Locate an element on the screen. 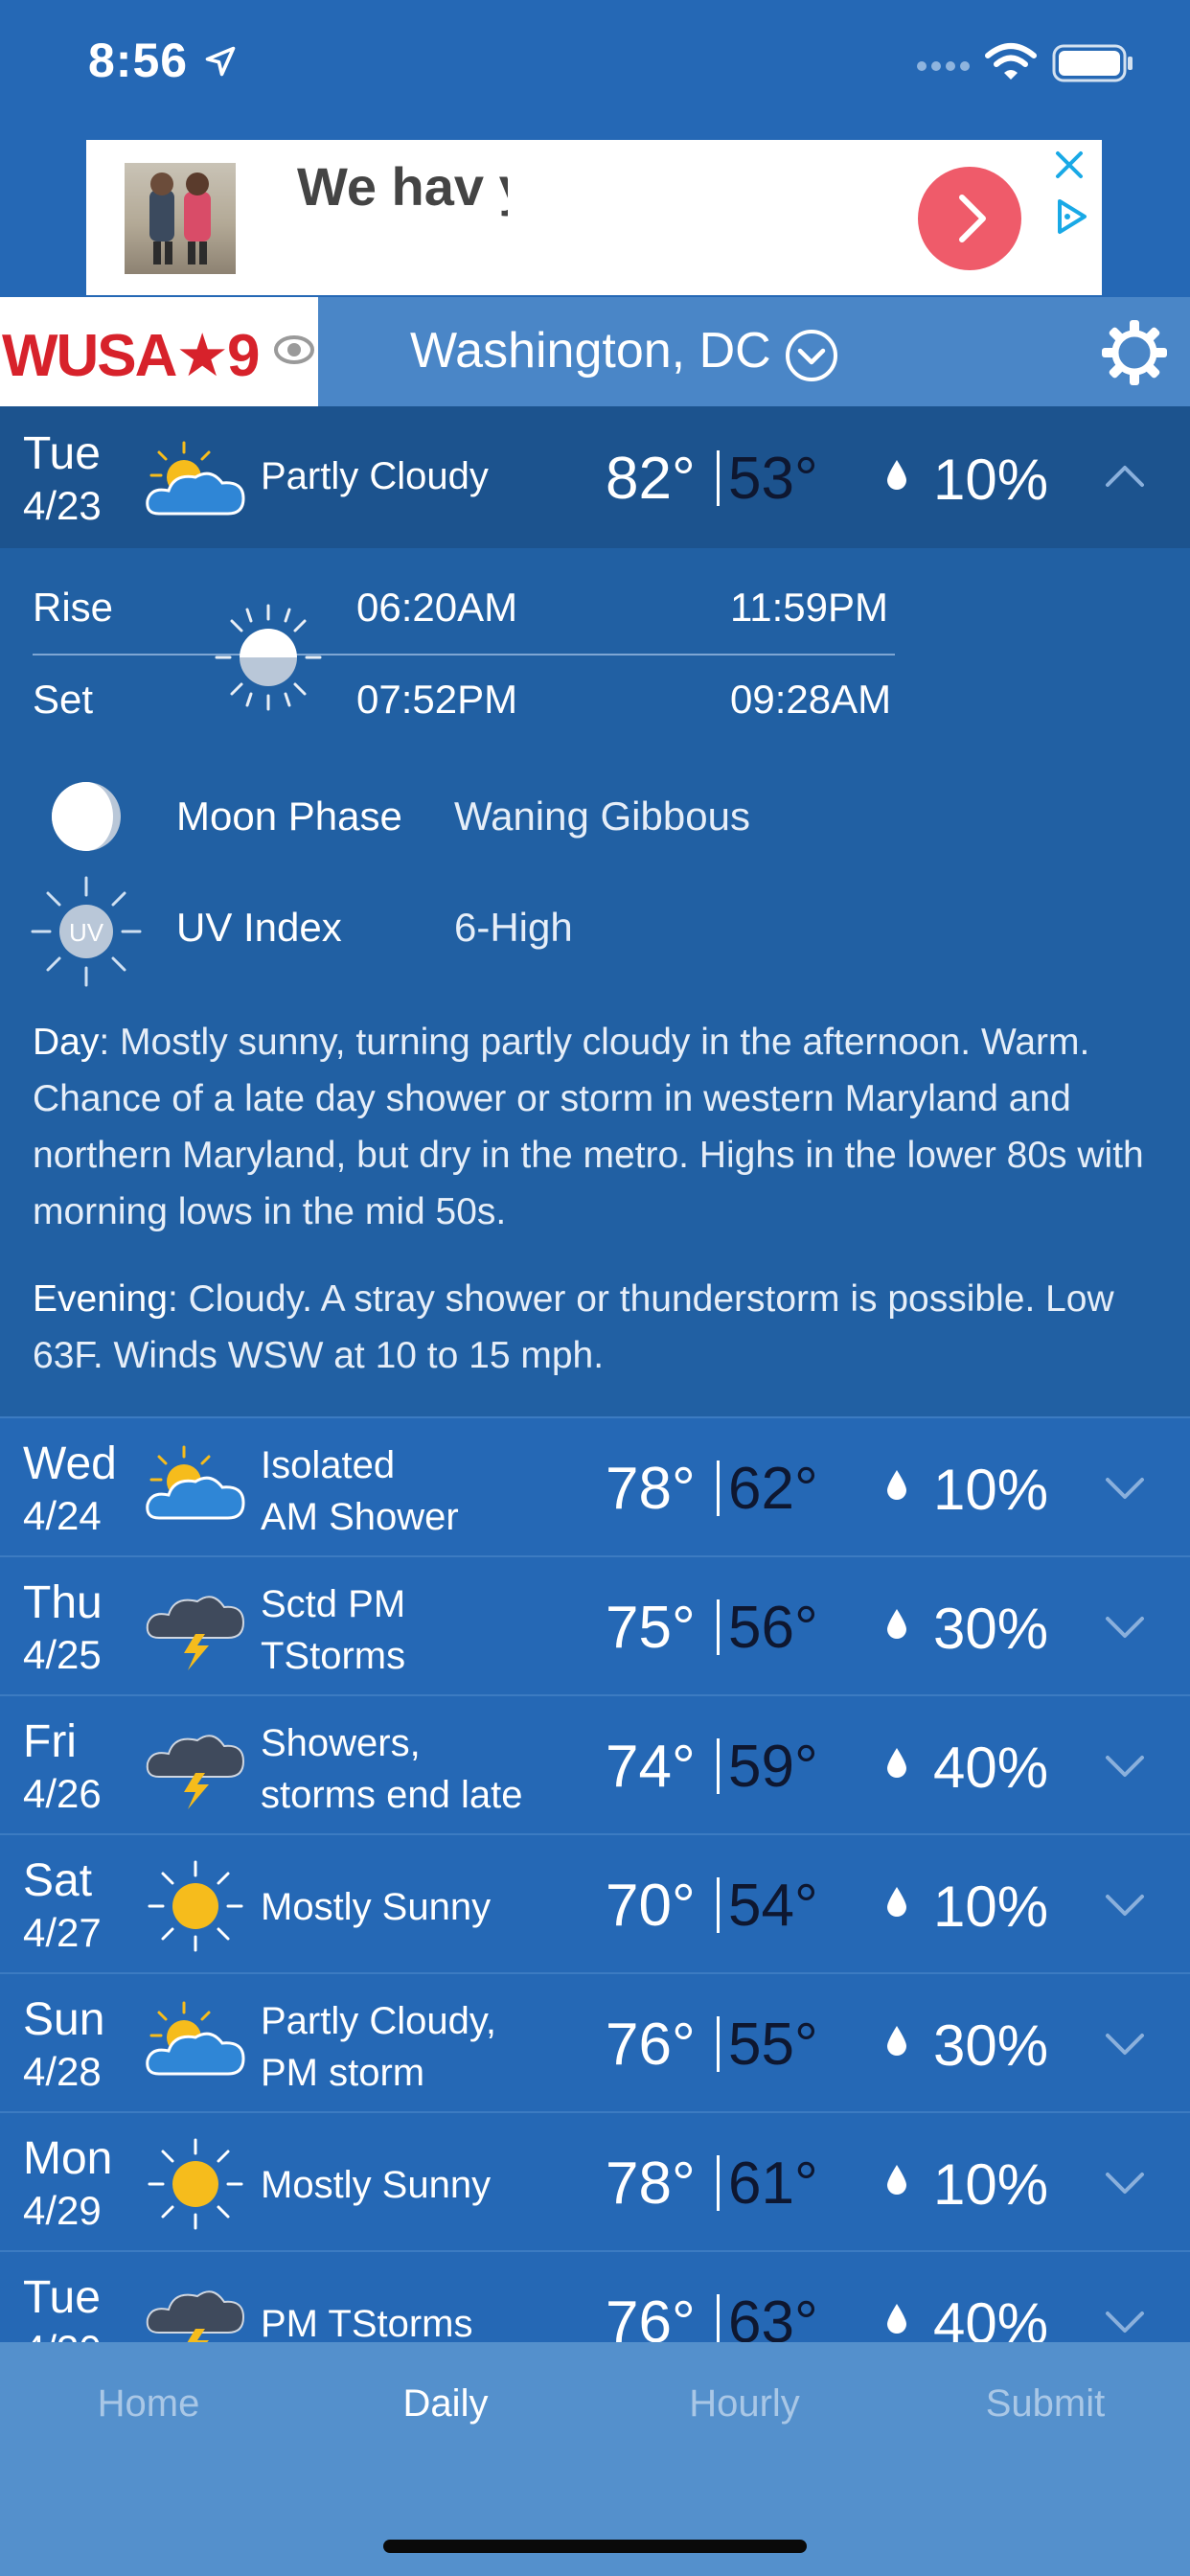 Image resolution: width=1190 pixels, height=2576 pixels. row-condition-line2: AM Shower is located at coordinates (360, 1517).